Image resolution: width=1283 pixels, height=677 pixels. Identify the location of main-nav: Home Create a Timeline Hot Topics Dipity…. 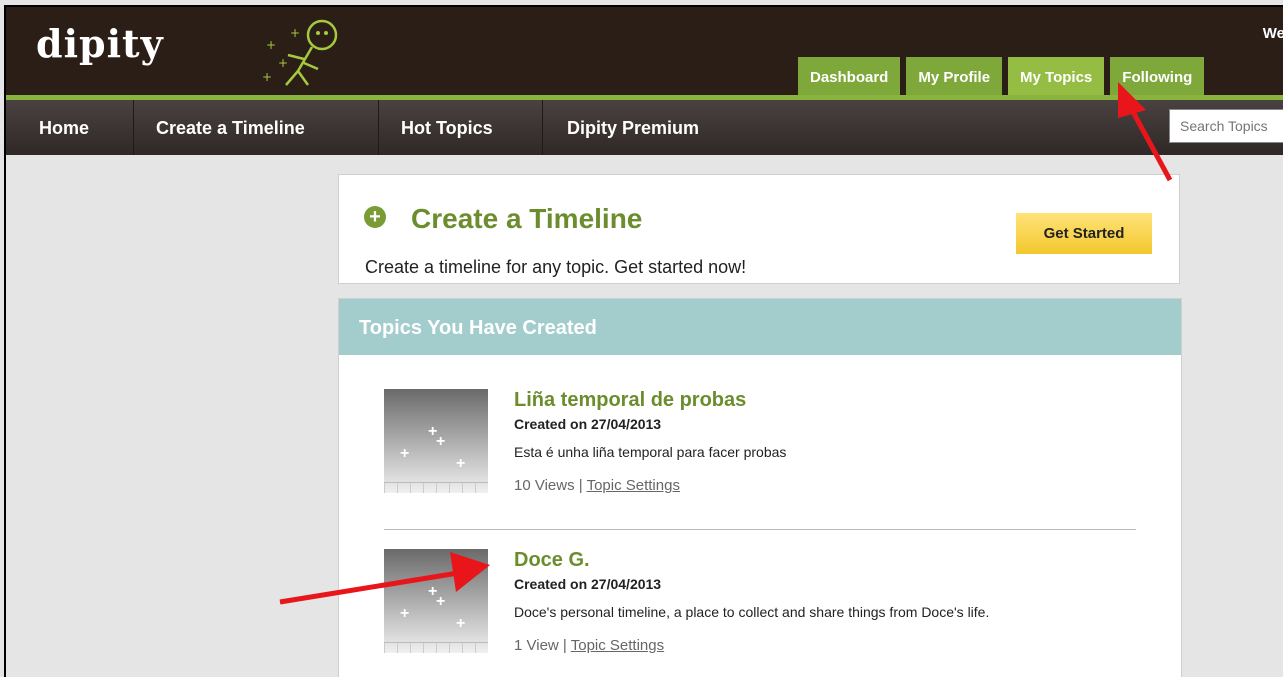
(644, 127).